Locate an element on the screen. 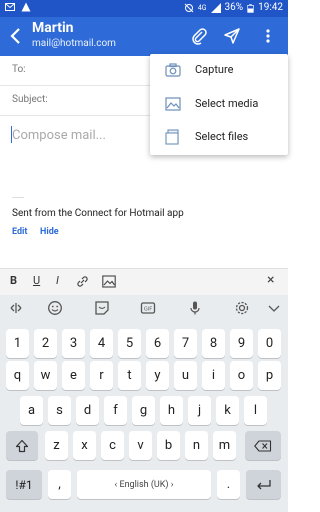 The width and height of the screenshot is (320, 512). key-e: e is located at coordinates (73, 375).